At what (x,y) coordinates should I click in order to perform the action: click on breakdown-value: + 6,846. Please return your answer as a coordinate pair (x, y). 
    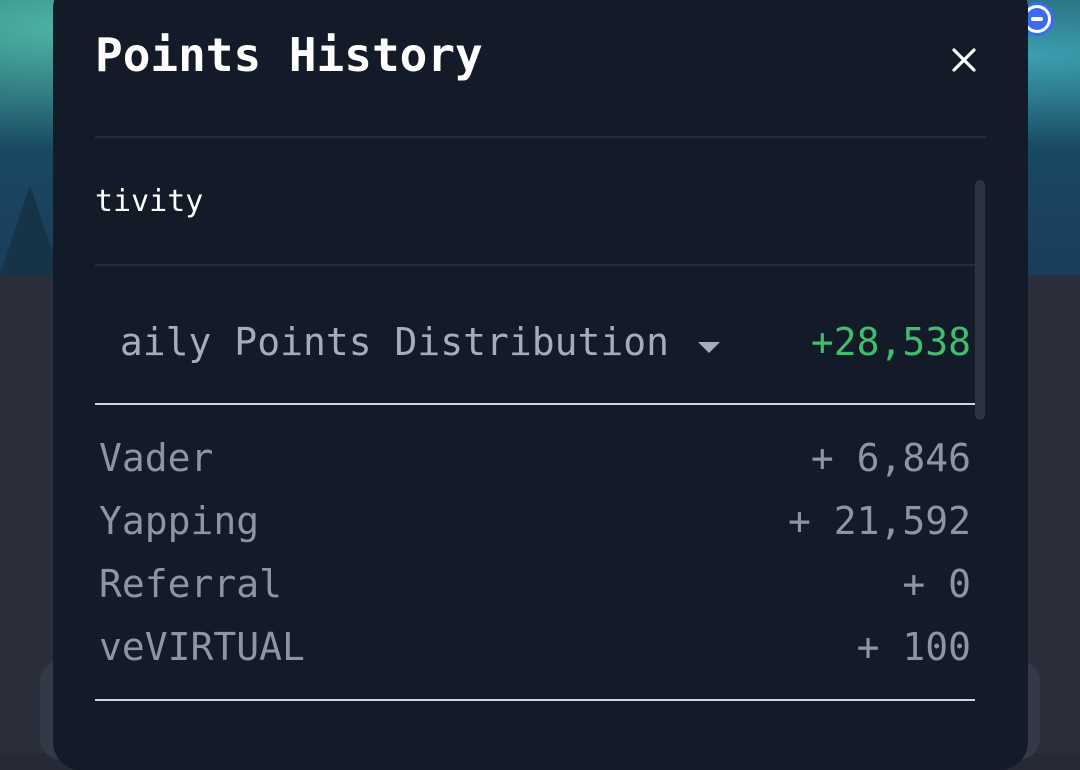
    Looking at the image, I should click on (890, 458).